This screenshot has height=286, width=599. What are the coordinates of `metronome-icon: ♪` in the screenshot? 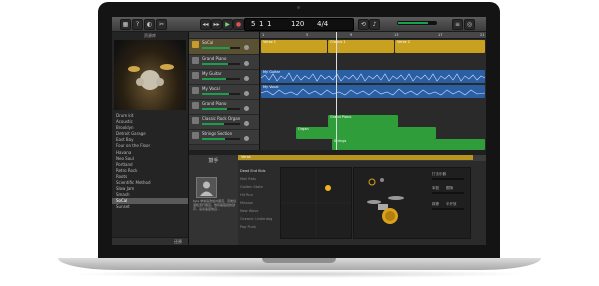 It's located at (374, 24).